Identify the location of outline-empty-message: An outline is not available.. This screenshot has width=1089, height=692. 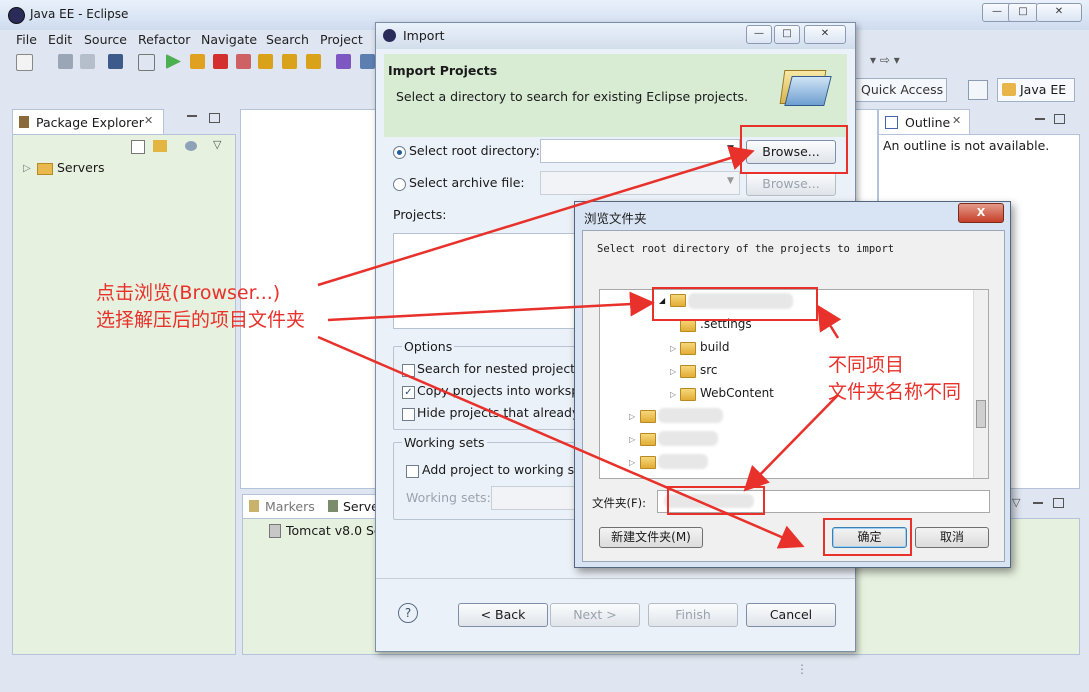
(966, 145).